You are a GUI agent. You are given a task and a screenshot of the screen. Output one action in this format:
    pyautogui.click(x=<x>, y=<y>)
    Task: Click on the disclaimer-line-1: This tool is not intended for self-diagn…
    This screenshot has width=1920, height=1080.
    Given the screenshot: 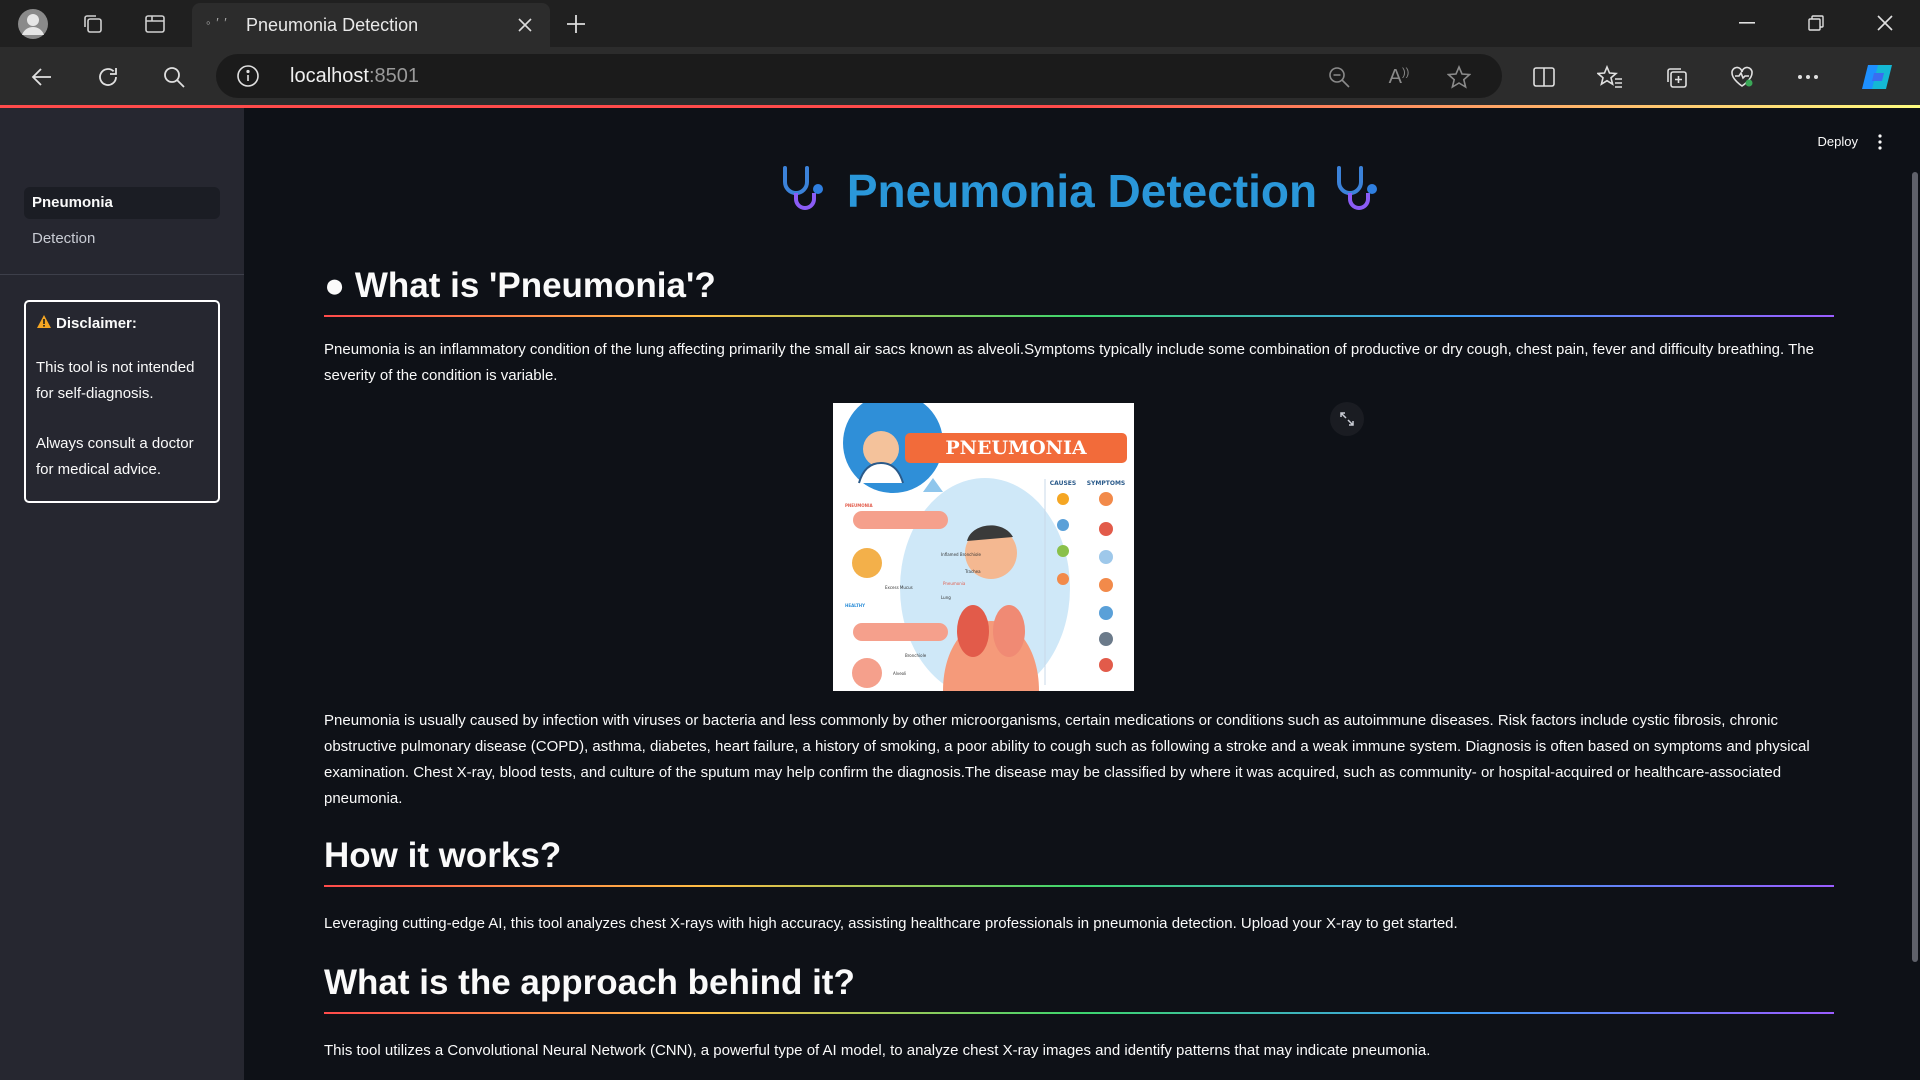 What is the action you would take?
    pyautogui.click(x=115, y=380)
    